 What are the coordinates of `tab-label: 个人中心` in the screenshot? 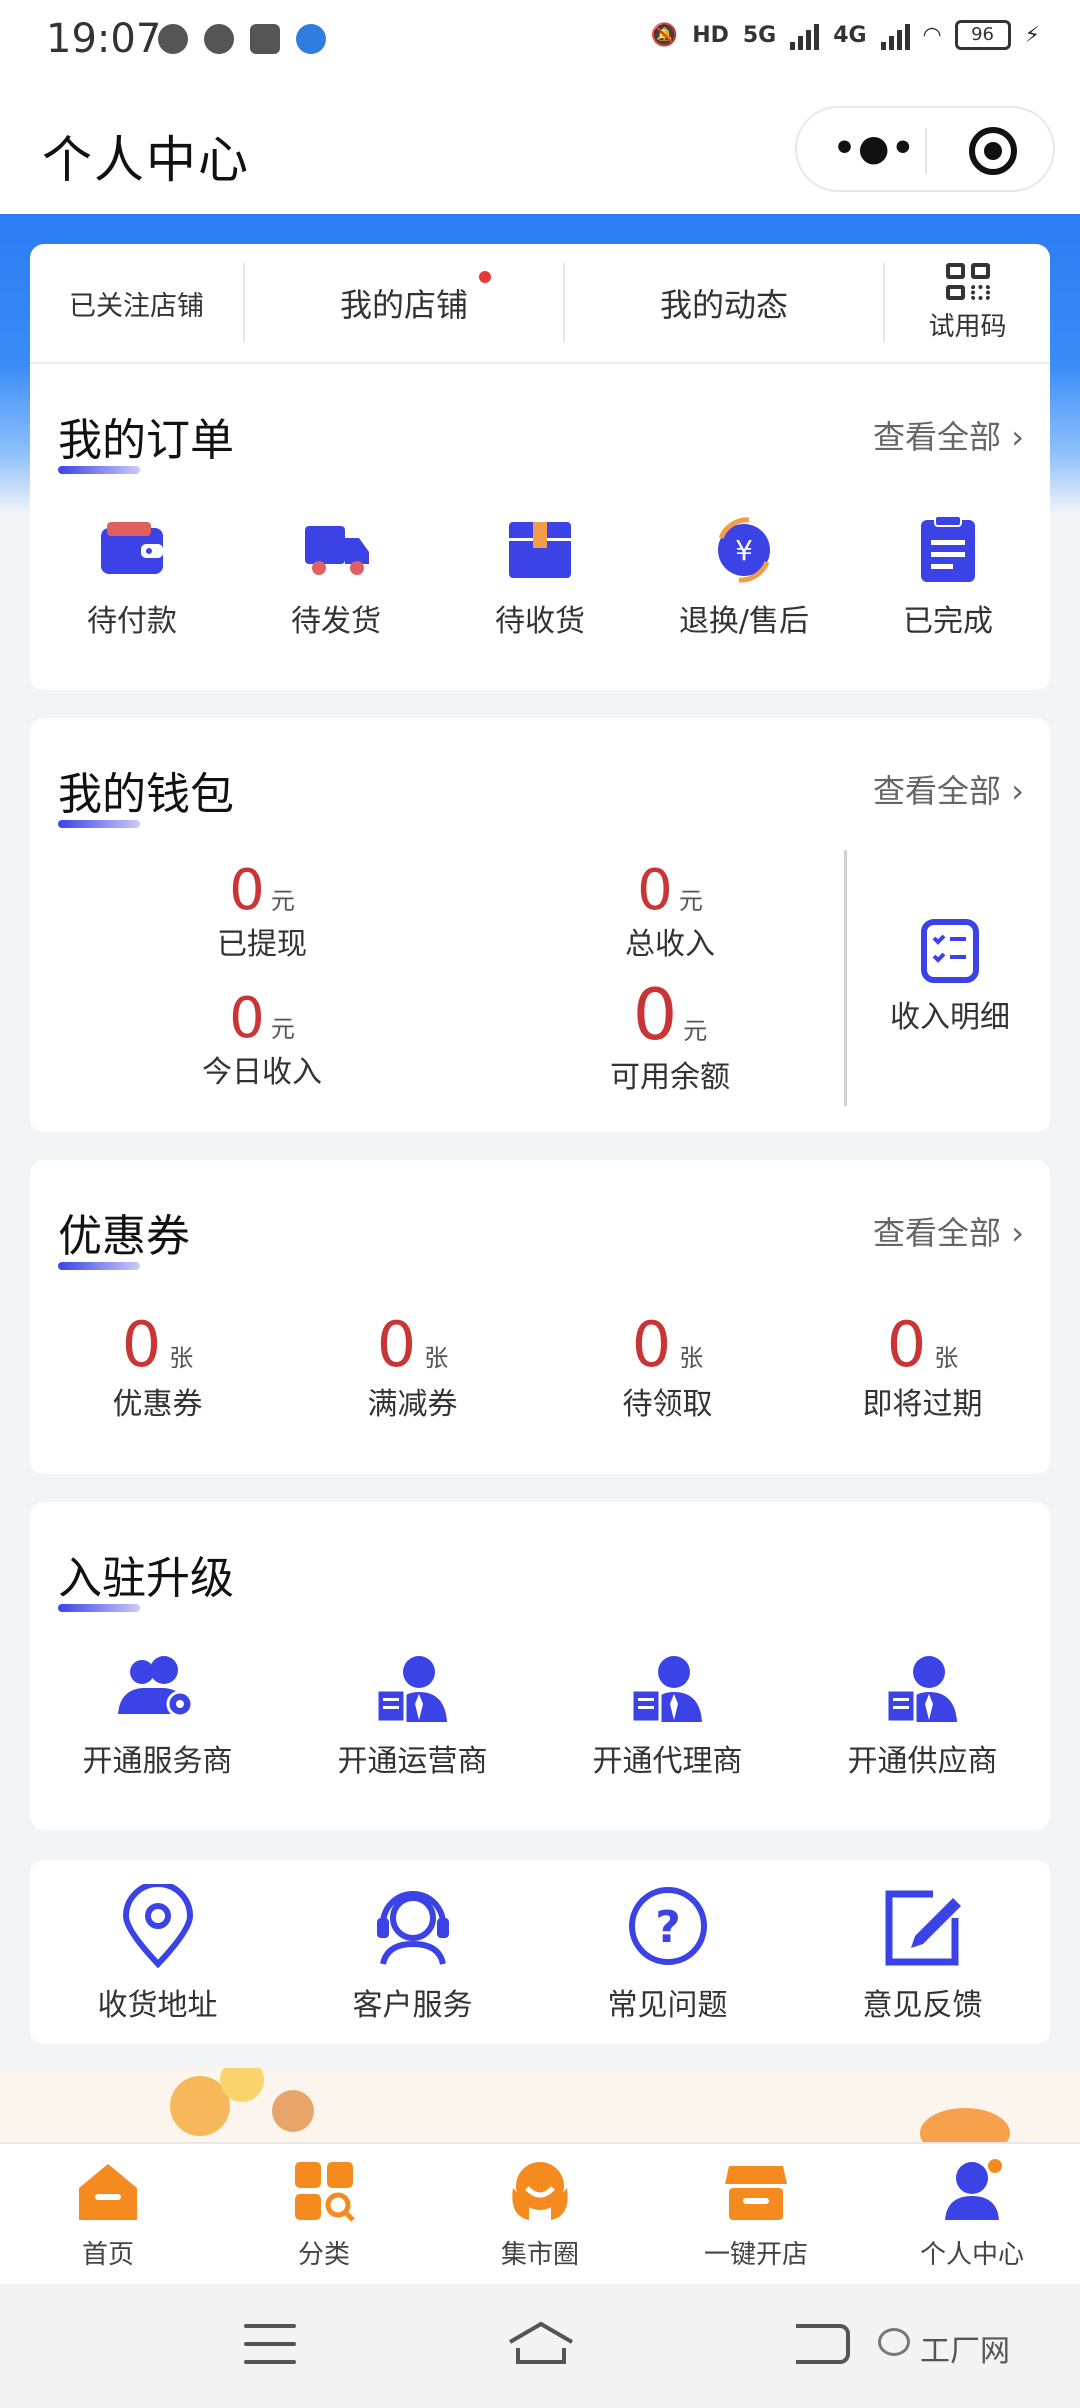 It's located at (971, 2255).